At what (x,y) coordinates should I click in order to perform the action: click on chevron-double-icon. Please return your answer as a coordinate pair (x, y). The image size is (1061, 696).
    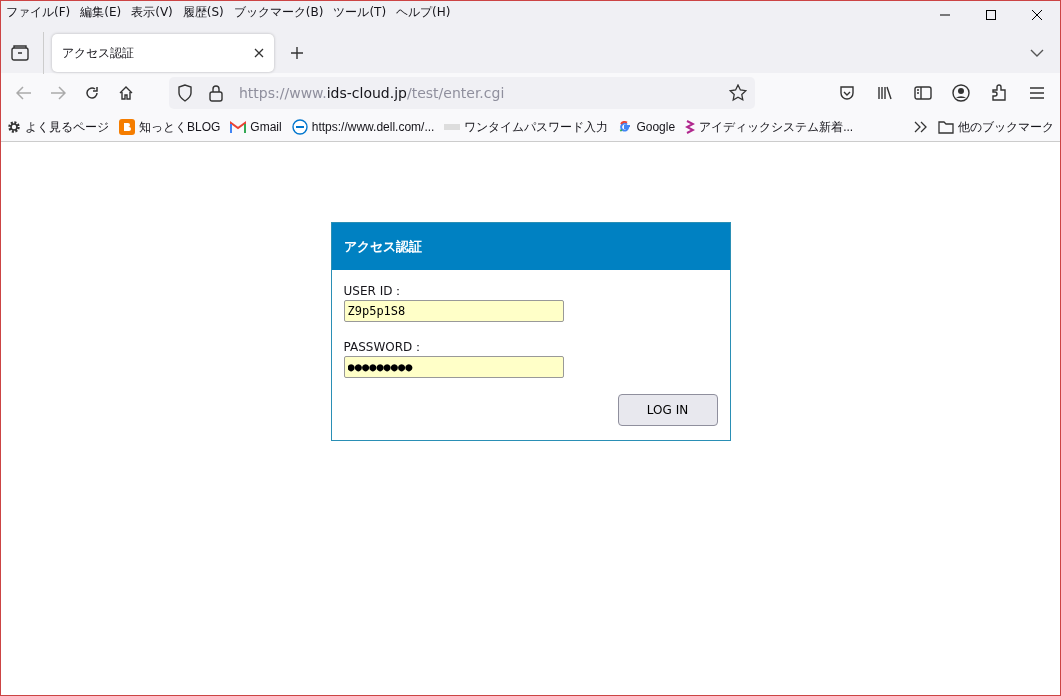
    Looking at the image, I should click on (921, 127).